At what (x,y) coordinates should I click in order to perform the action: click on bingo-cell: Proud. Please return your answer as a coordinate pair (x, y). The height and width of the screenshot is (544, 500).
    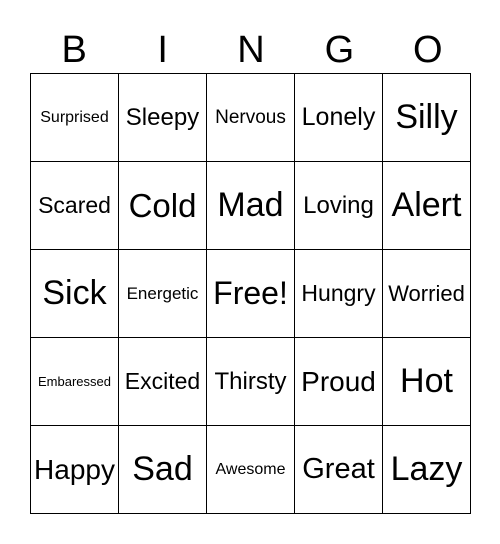
    Looking at the image, I should click on (339, 382).